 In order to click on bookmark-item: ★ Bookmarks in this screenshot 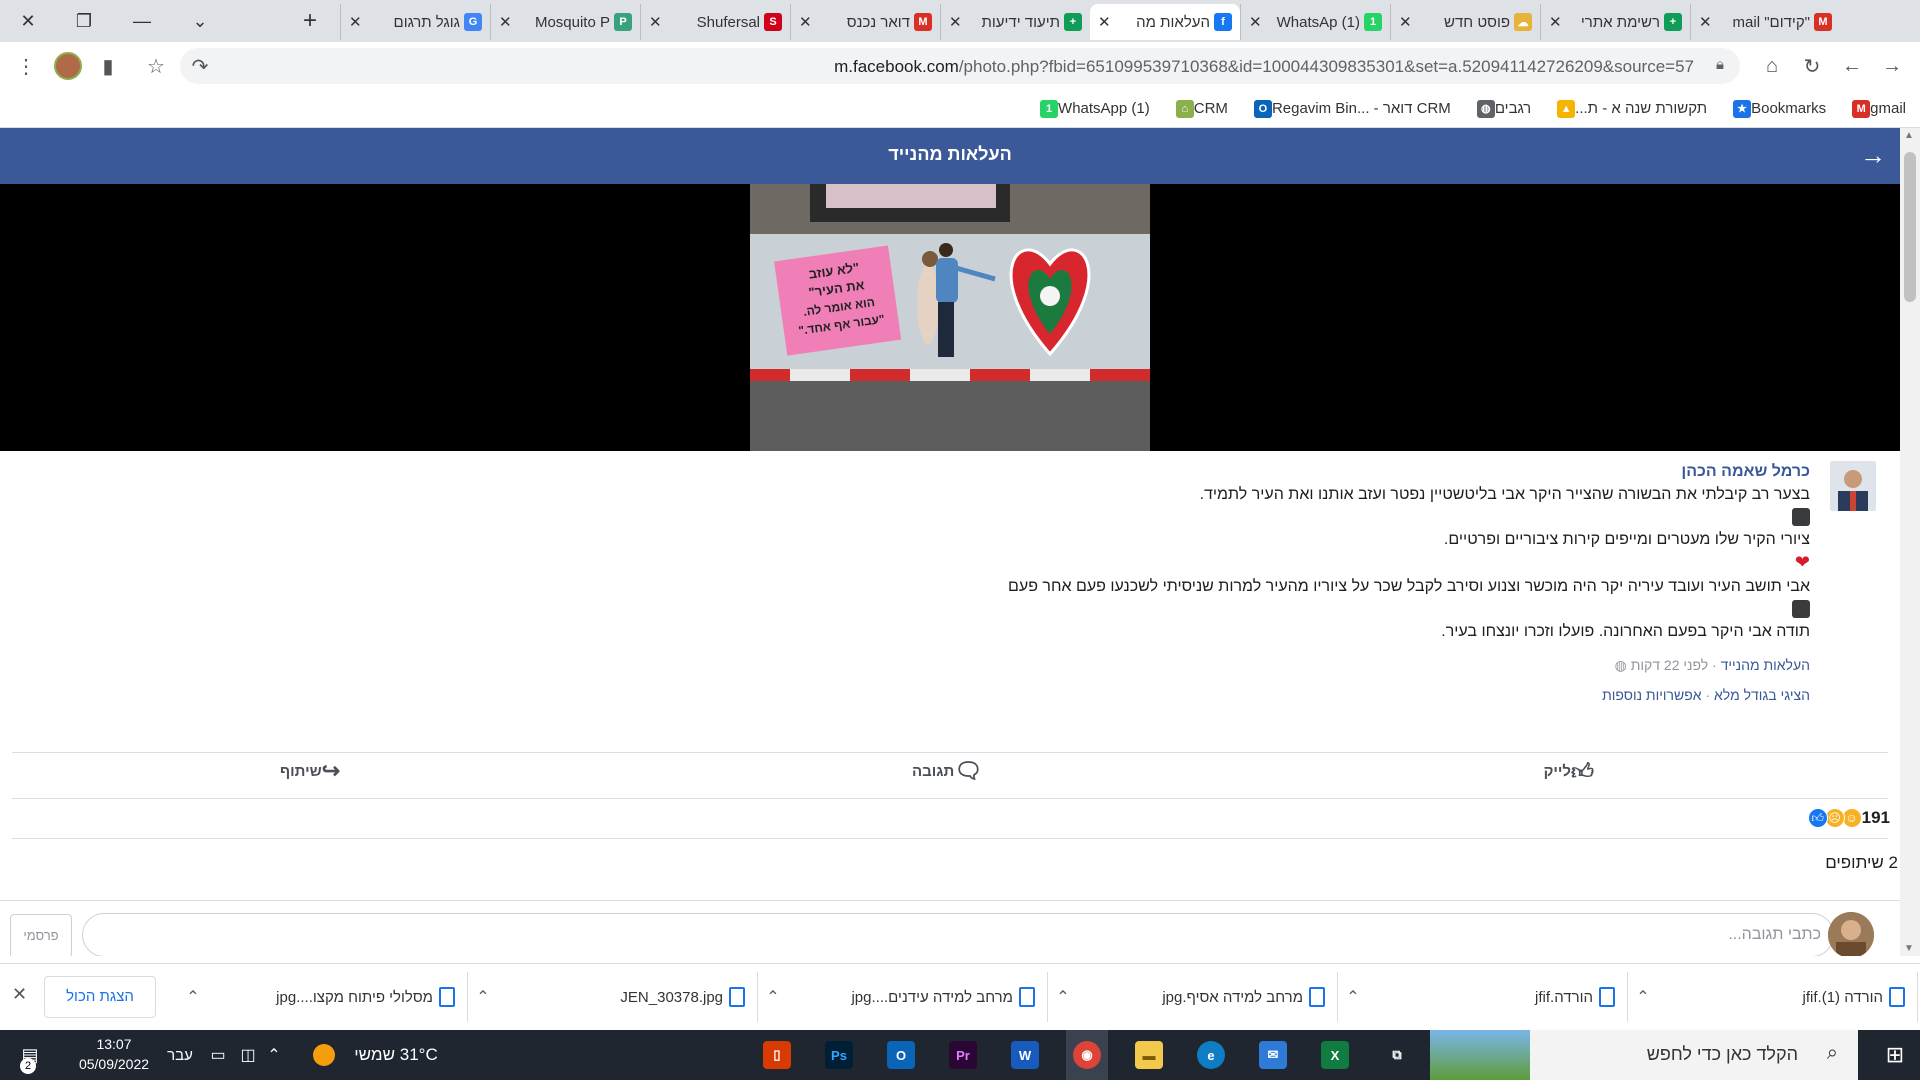, I will do `click(1776, 108)`.